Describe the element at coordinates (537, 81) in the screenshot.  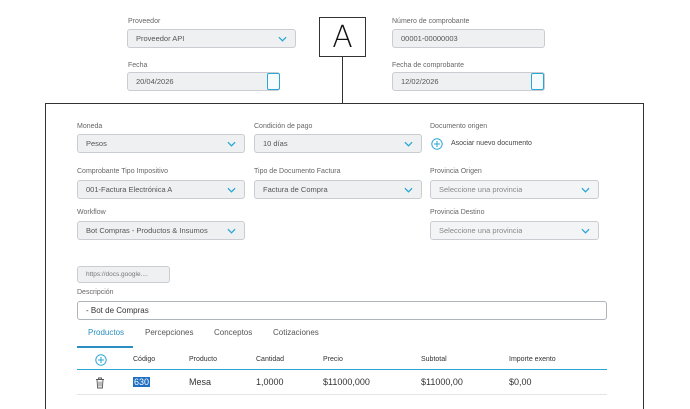
I see `fecha-comprobante-calendar-button` at that location.